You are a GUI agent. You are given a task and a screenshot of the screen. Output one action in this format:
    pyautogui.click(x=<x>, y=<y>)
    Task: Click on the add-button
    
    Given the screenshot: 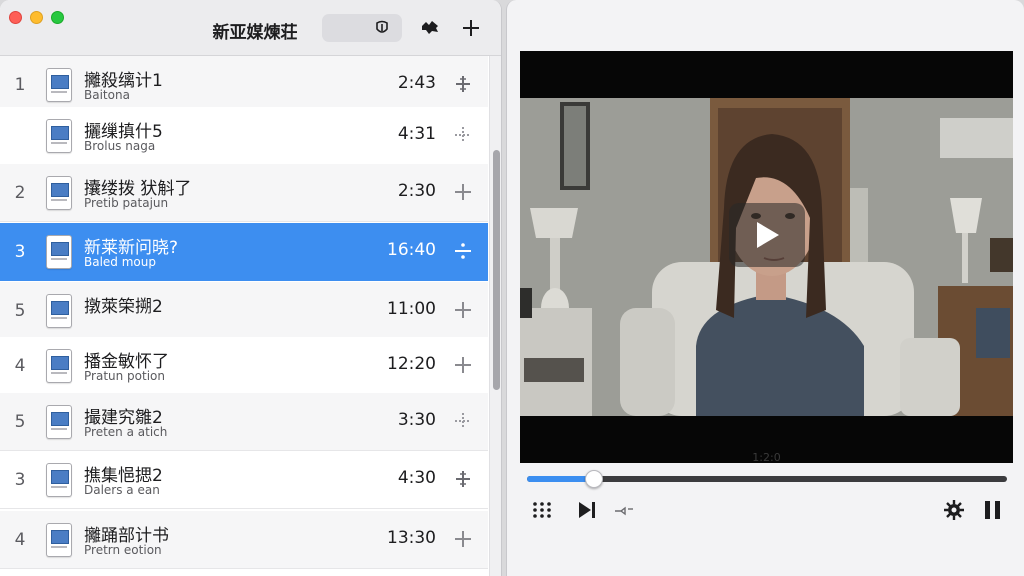 What is the action you would take?
    pyautogui.click(x=471, y=28)
    